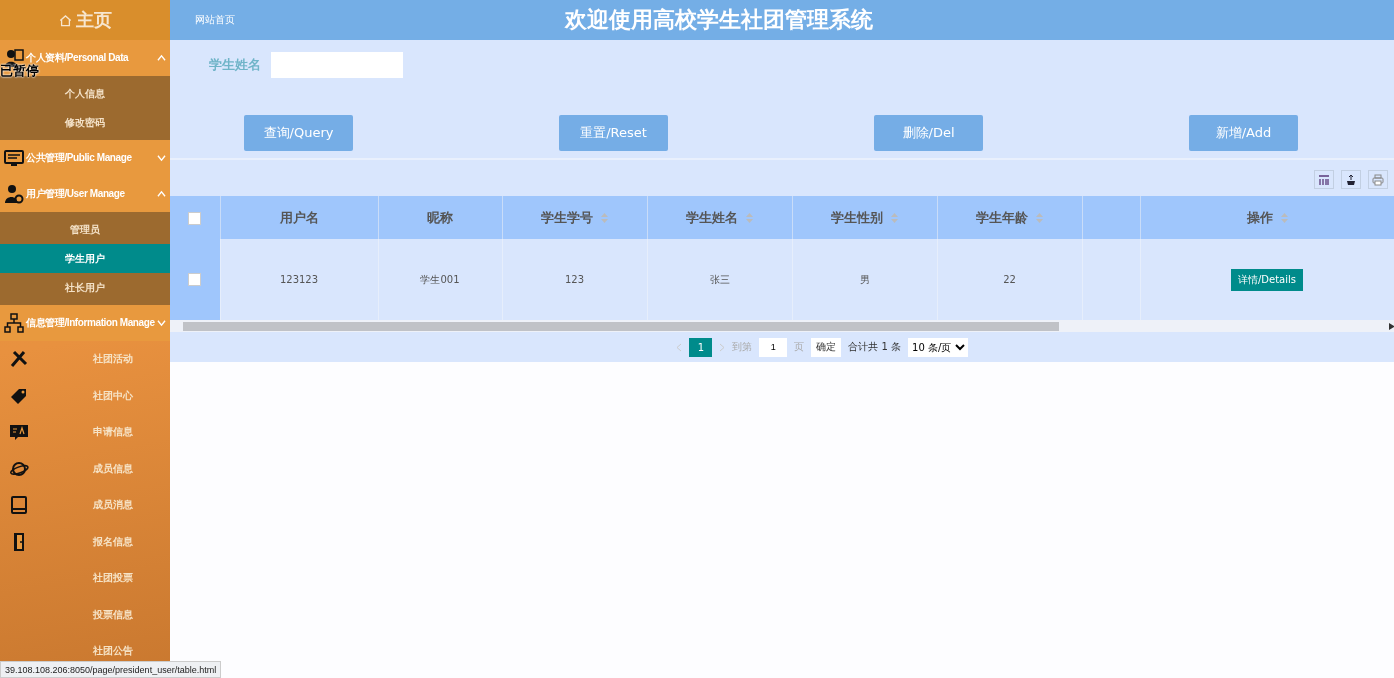  Describe the element at coordinates (938, 347) in the screenshot. I see `page-size-select: 10 条/页` at that location.